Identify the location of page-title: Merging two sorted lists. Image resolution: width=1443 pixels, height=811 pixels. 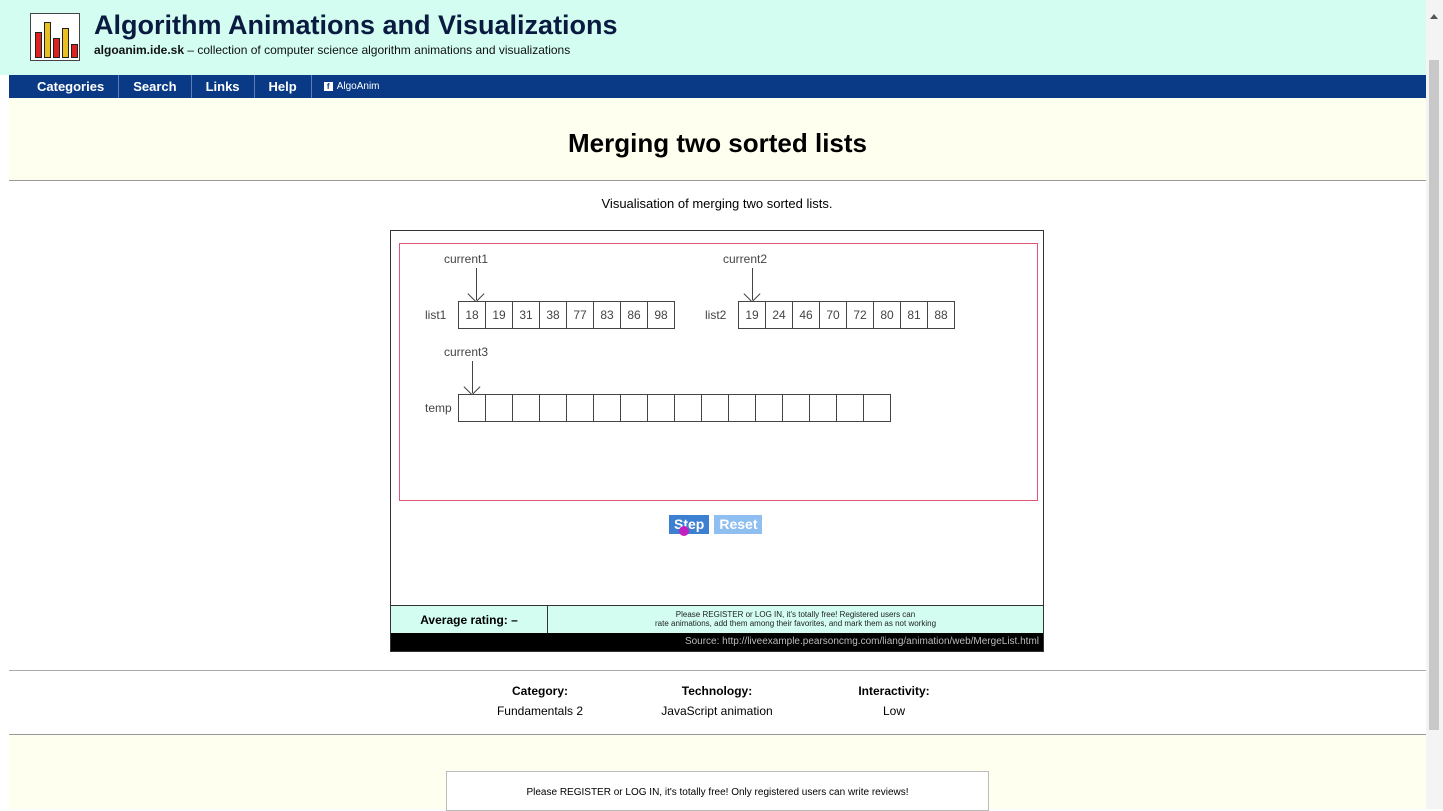
(717, 143).